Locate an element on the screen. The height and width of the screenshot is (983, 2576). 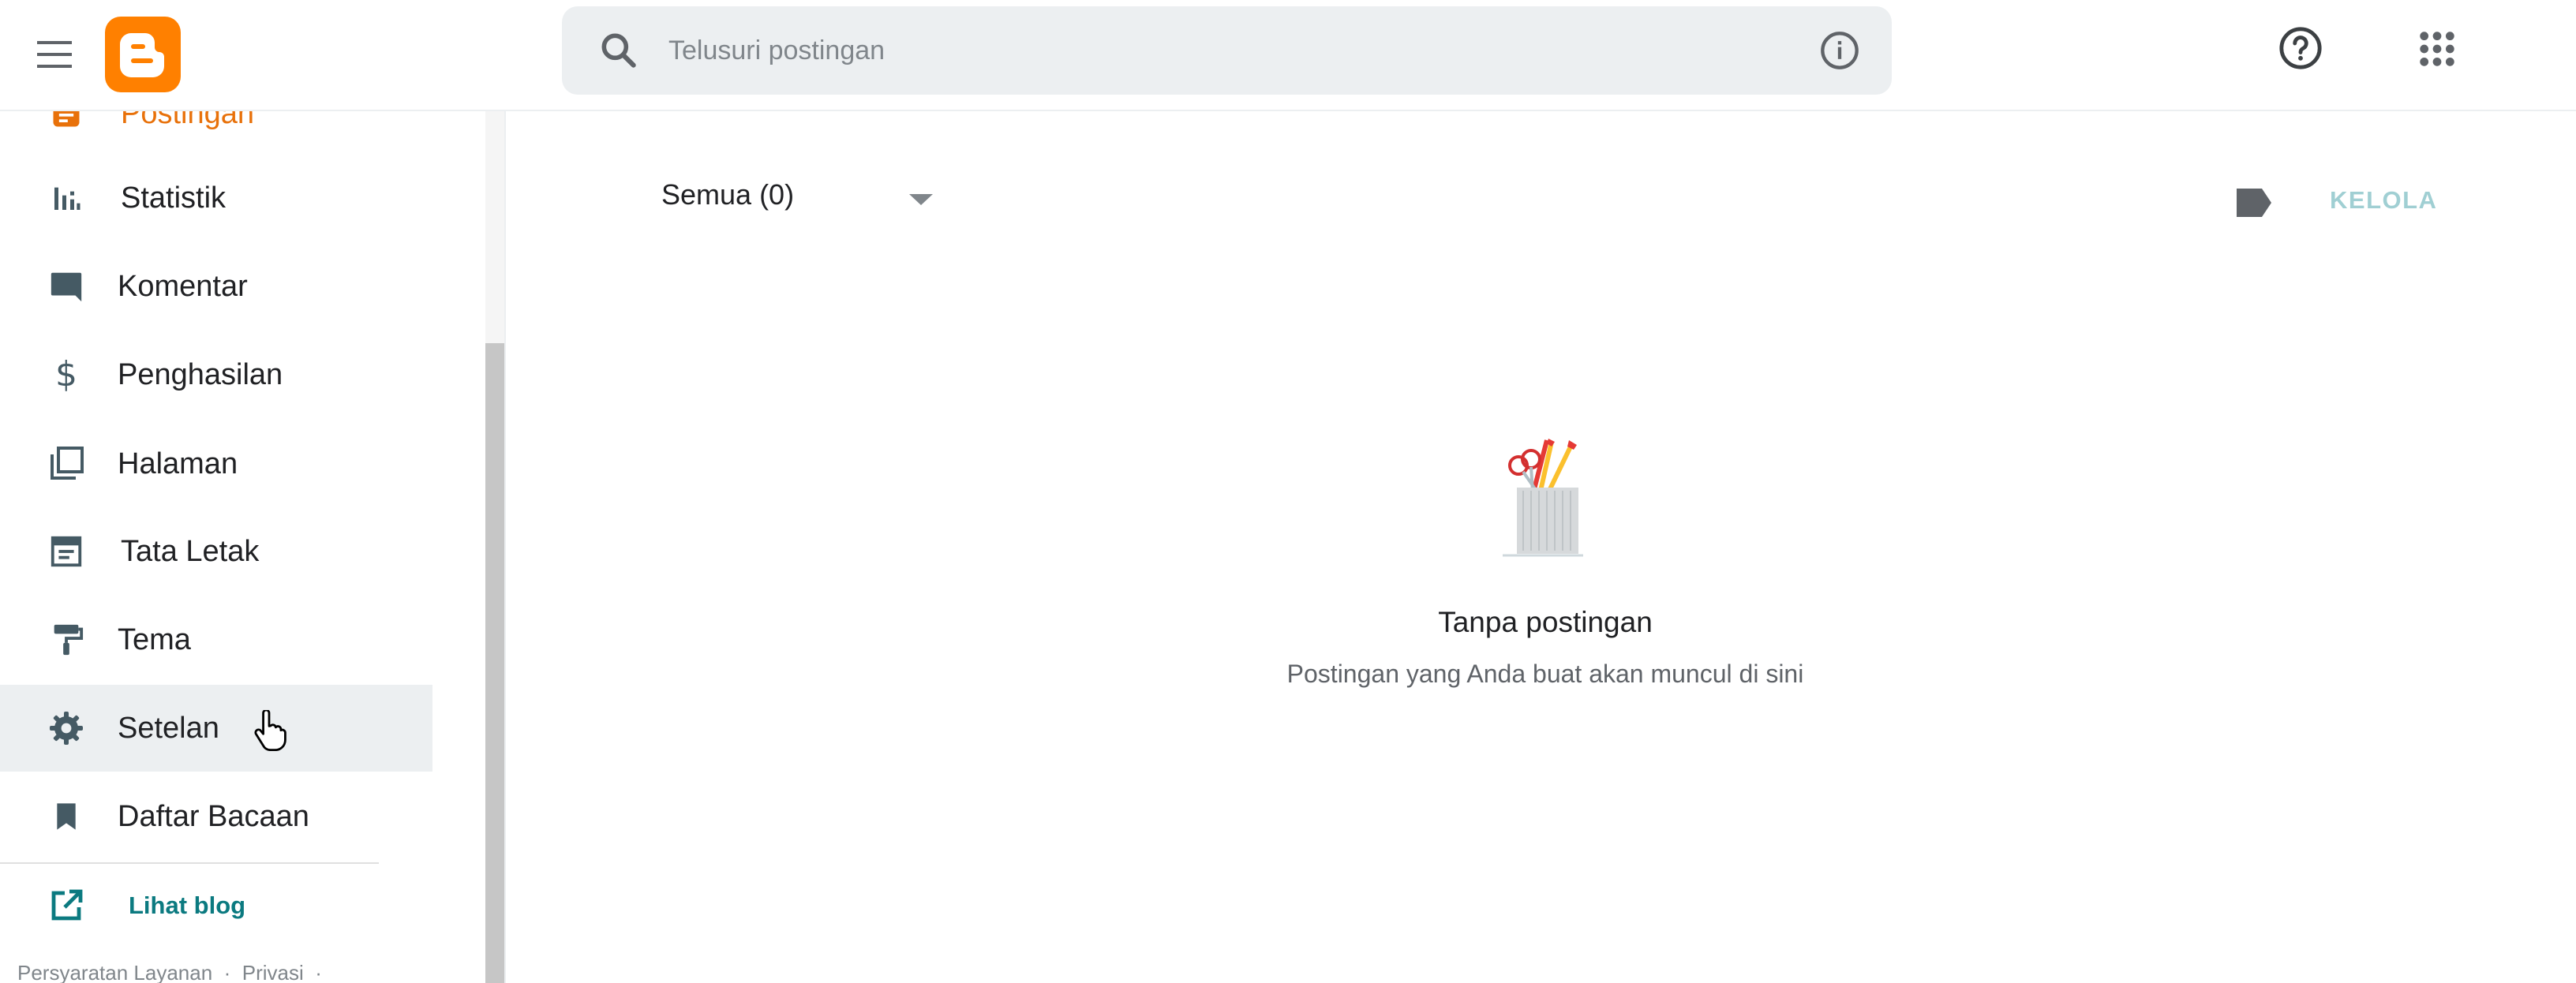
sidebar-item-statistik: Statistik is located at coordinates (216, 198).